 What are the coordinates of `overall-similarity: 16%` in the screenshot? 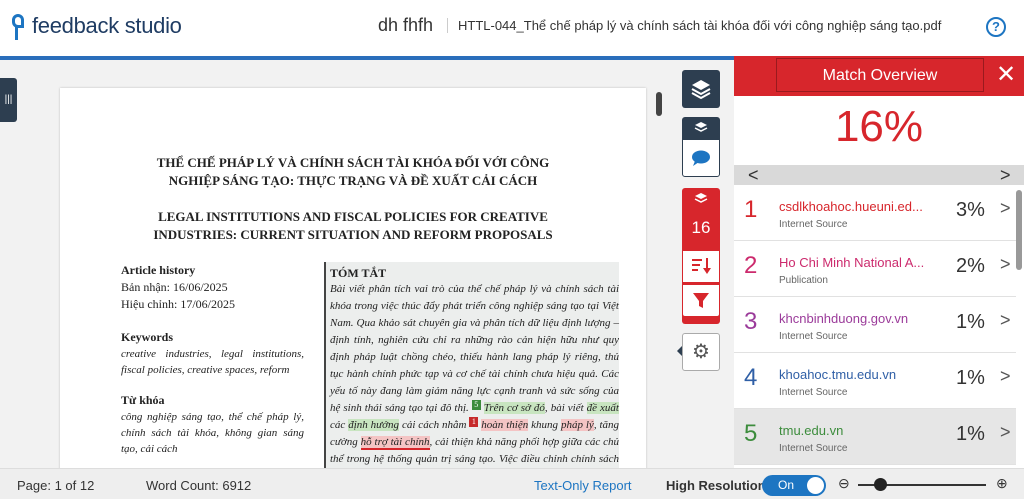 It's located at (879, 126).